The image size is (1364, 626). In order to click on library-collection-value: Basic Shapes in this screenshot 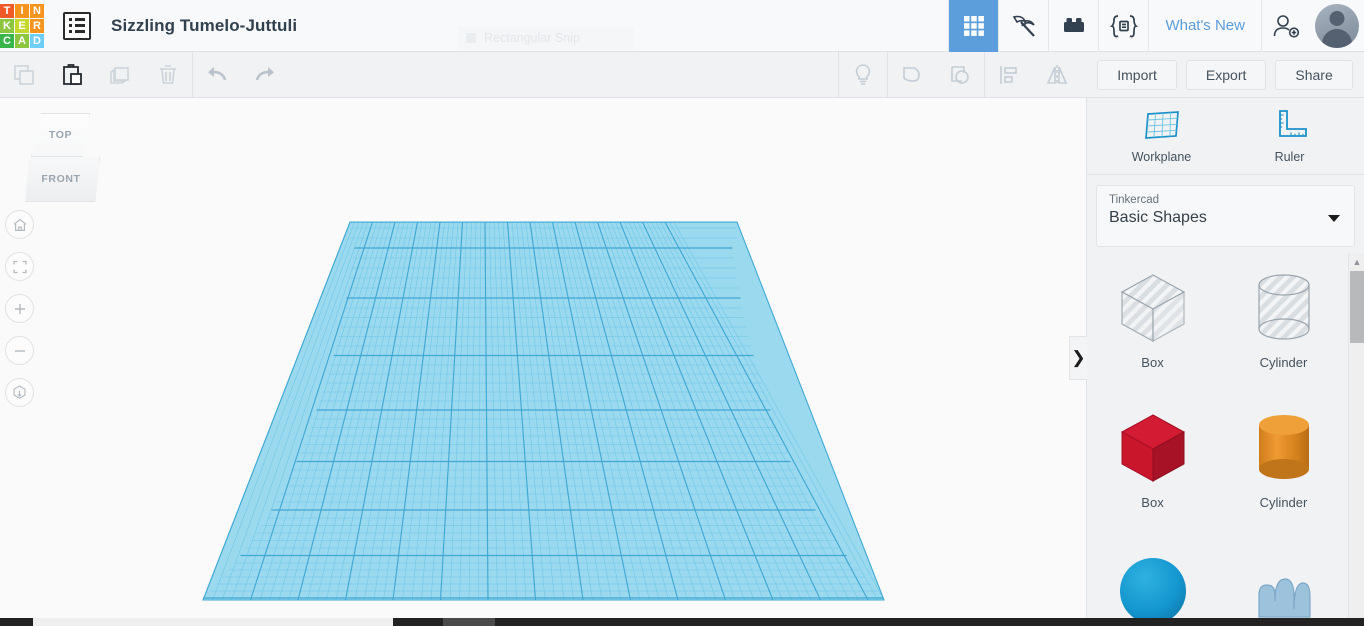, I will do `click(1158, 217)`.